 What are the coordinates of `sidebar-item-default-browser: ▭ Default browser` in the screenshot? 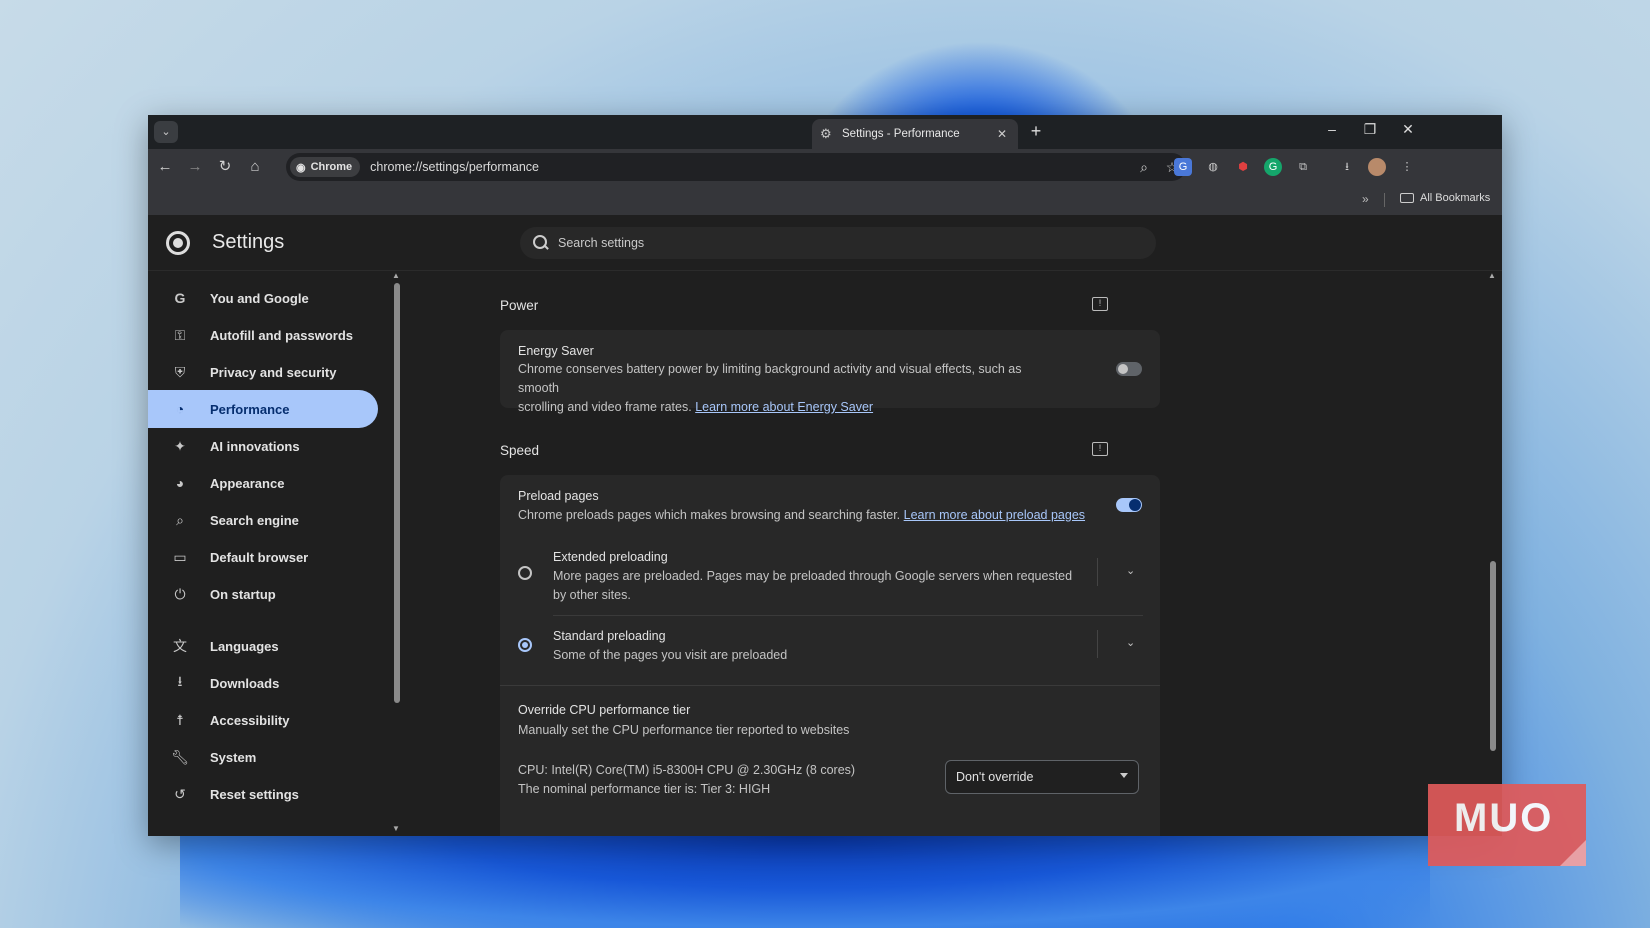 It's located at (263, 557).